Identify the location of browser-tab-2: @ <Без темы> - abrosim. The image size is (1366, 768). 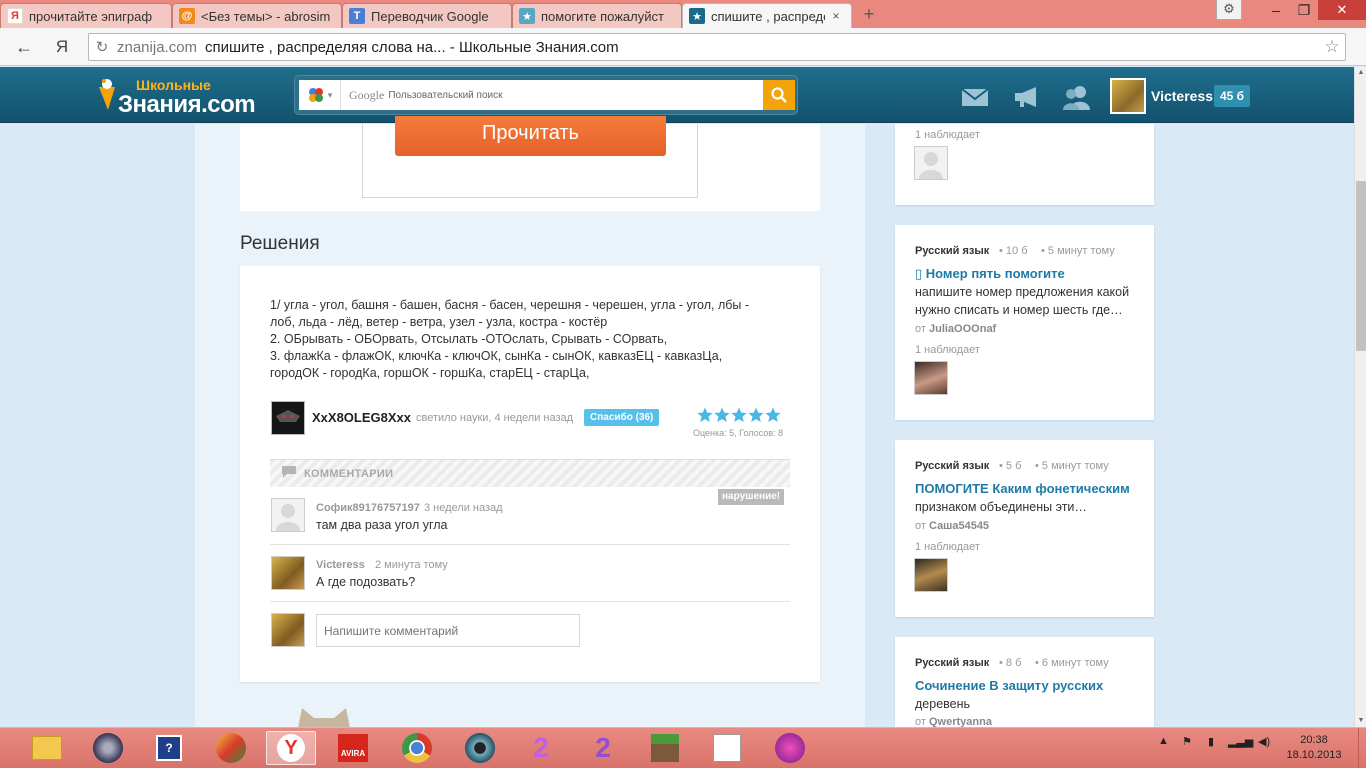
(257, 15).